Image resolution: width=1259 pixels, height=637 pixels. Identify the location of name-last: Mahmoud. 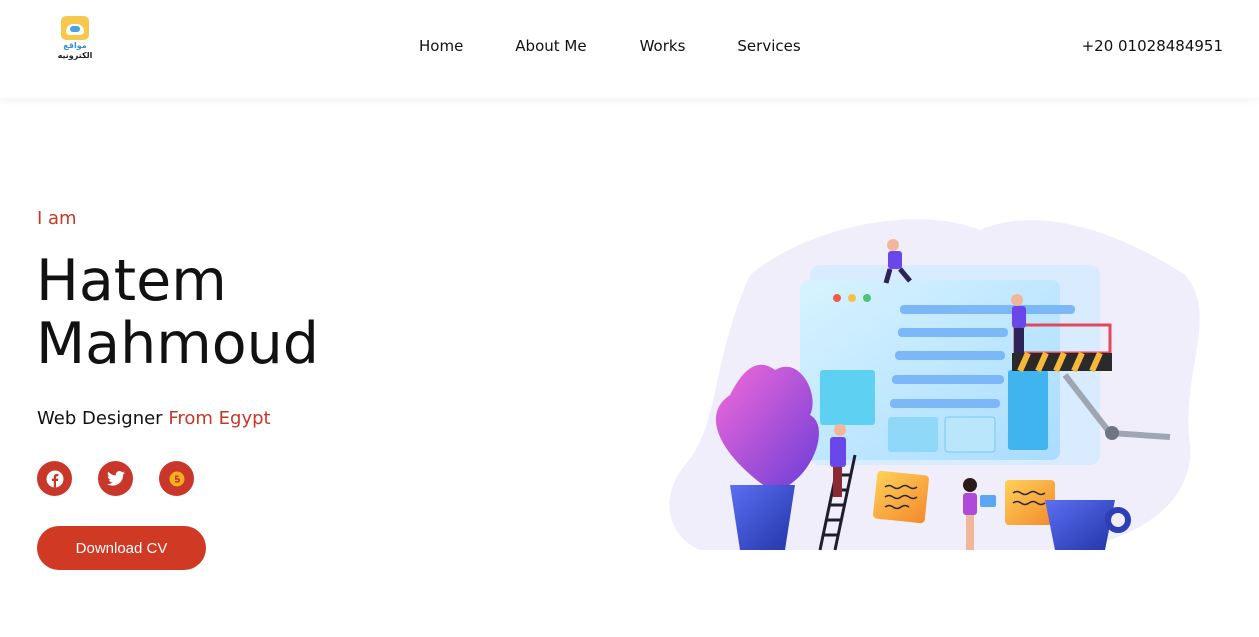
(177, 344).